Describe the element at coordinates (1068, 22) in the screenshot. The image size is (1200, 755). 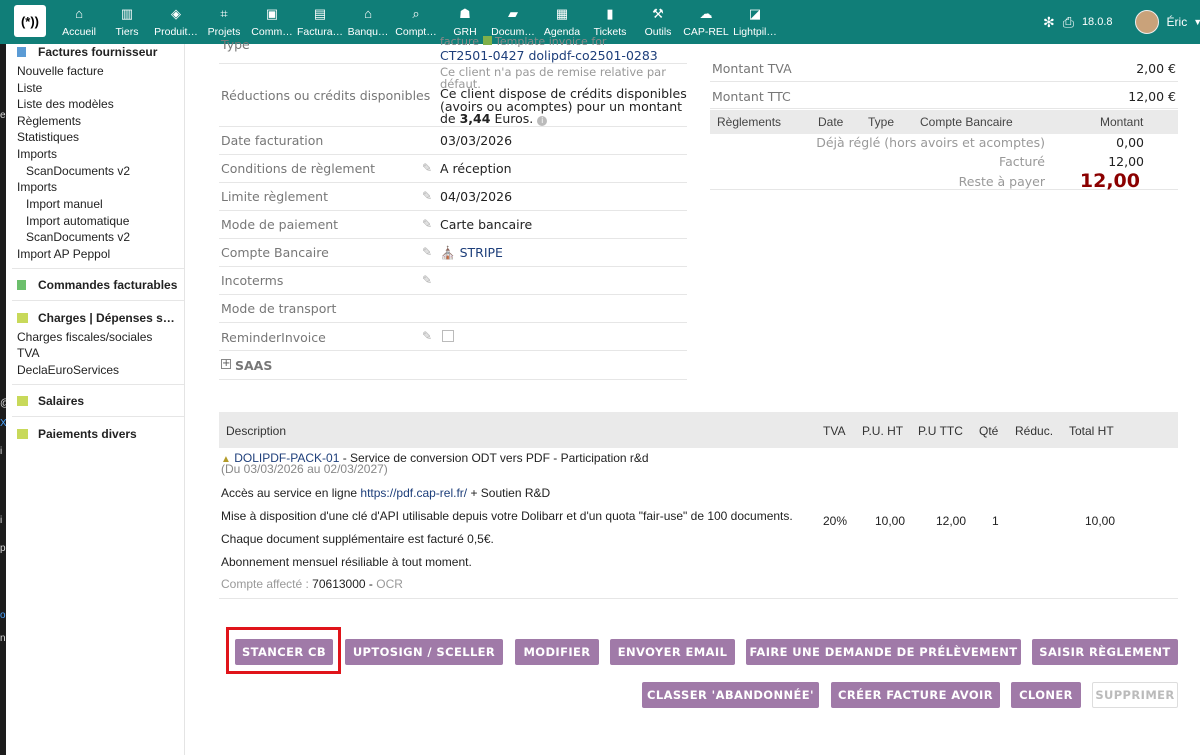
I see `print-icon: ⎙` at that location.